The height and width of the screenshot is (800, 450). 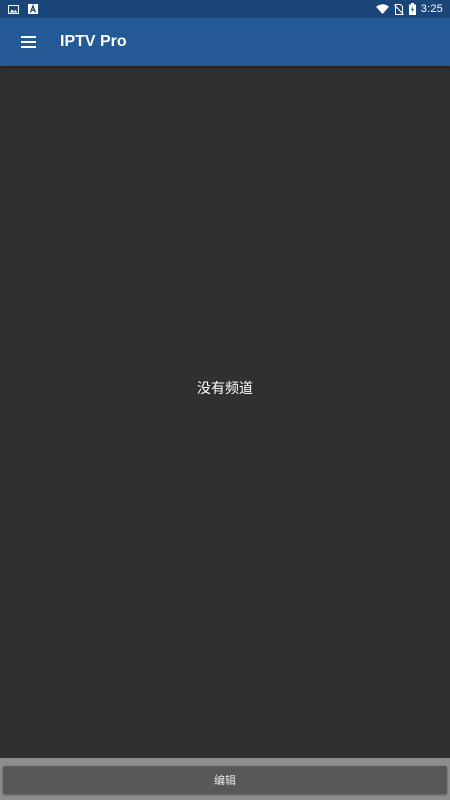 I want to click on status-bar-notifications, so click(x=19, y=9).